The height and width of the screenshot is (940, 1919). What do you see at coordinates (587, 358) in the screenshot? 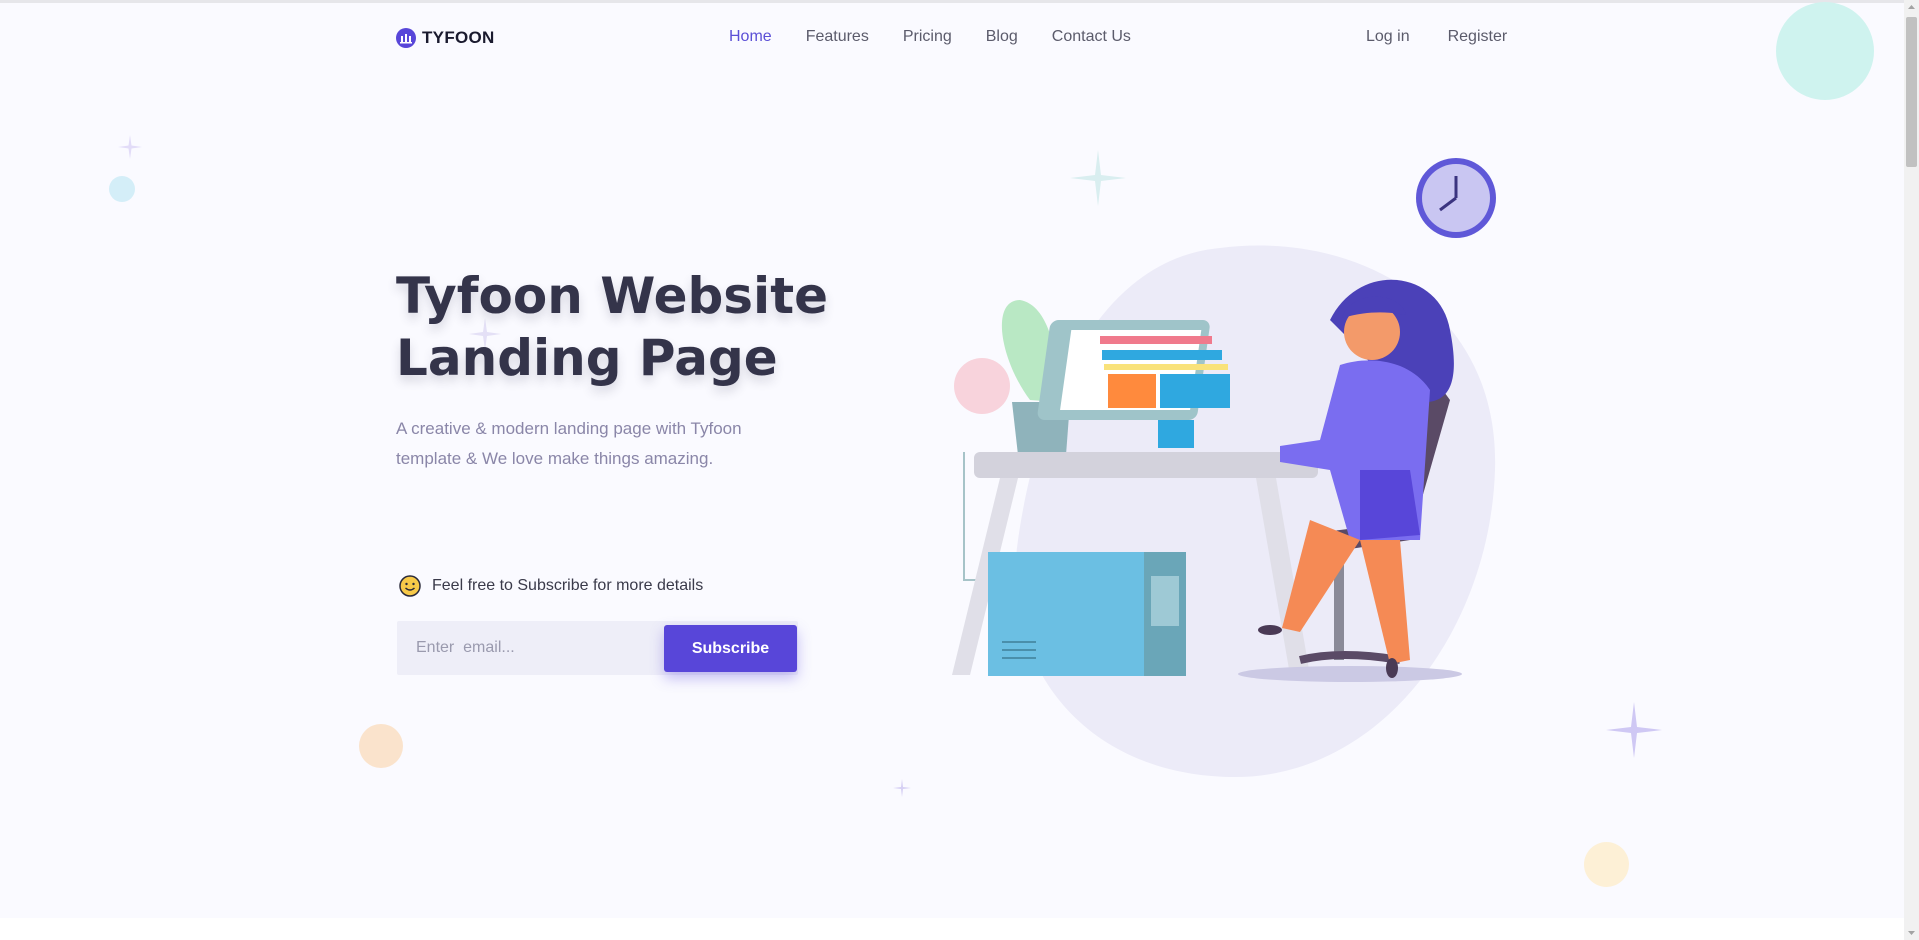
I see `hero-title-line2: Landing Page` at bounding box center [587, 358].